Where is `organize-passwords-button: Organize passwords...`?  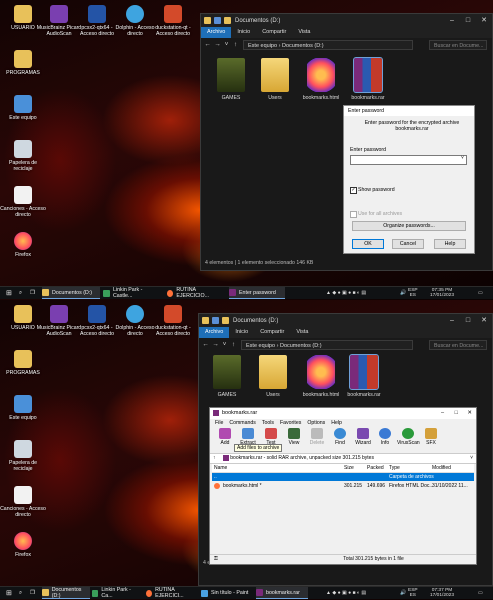 organize-passwords-button: Organize passwords... is located at coordinates (409, 226).